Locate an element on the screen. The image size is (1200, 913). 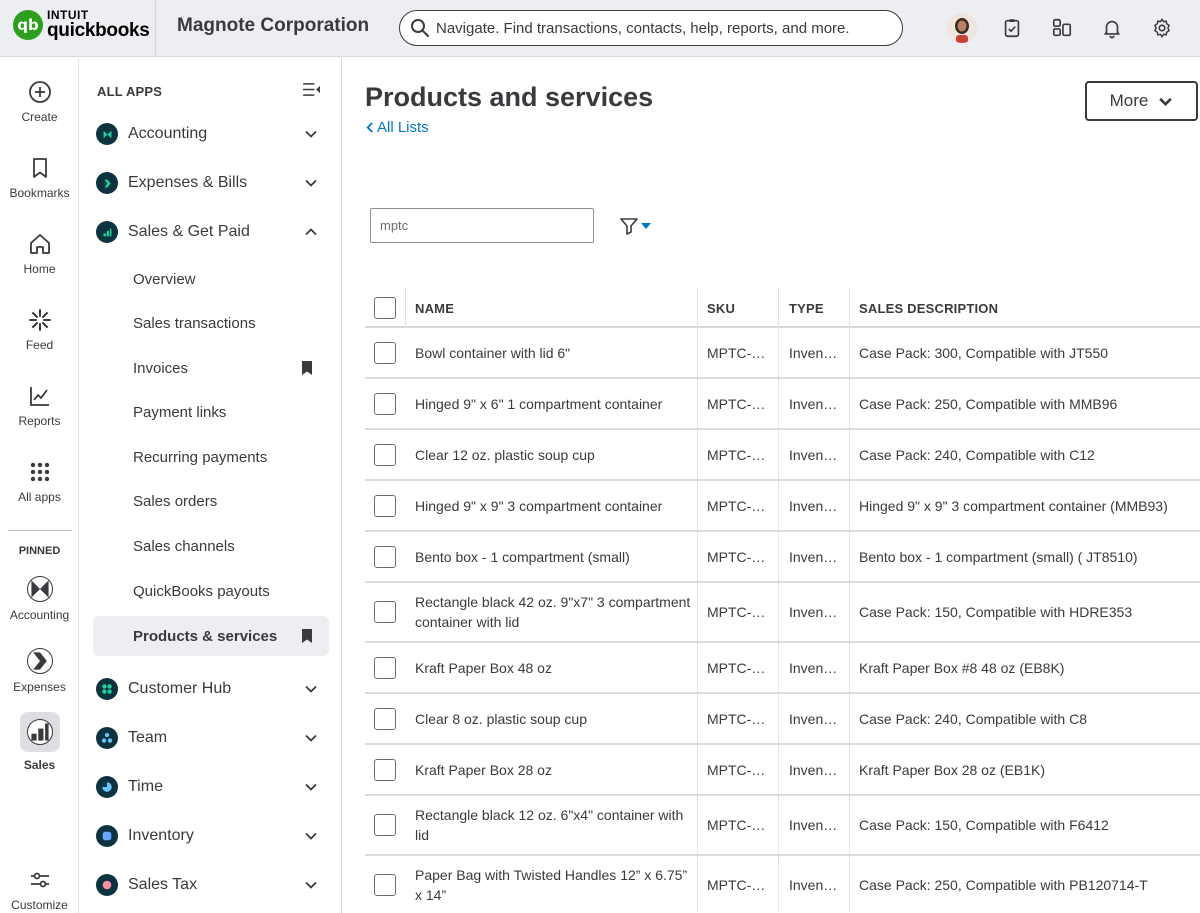
cell-name: Kraft Paper Box 48 oz is located at coordinates (553, 667).